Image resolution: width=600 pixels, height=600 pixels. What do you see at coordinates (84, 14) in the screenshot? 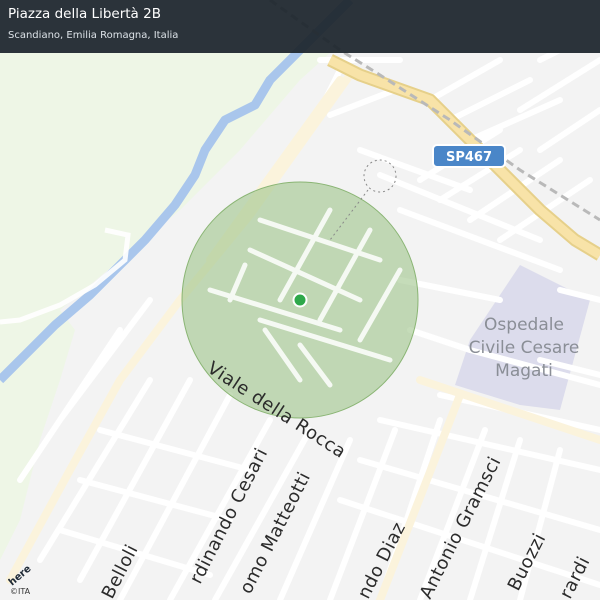
I see `address-title: Piazza della Libertà 2B` at bounding box center [84, 14].